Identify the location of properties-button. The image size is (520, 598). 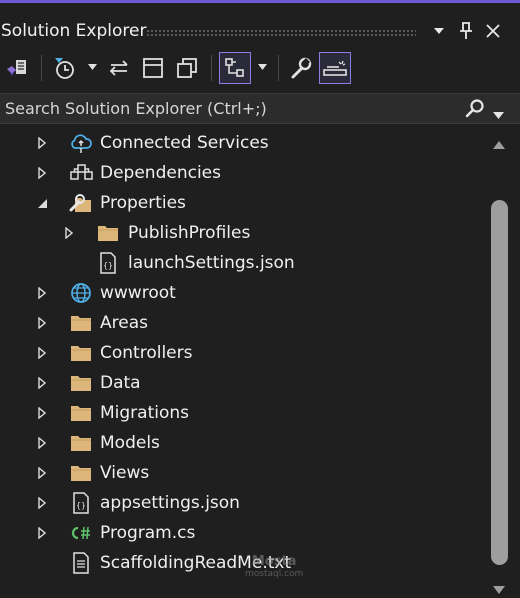
(301, 68).